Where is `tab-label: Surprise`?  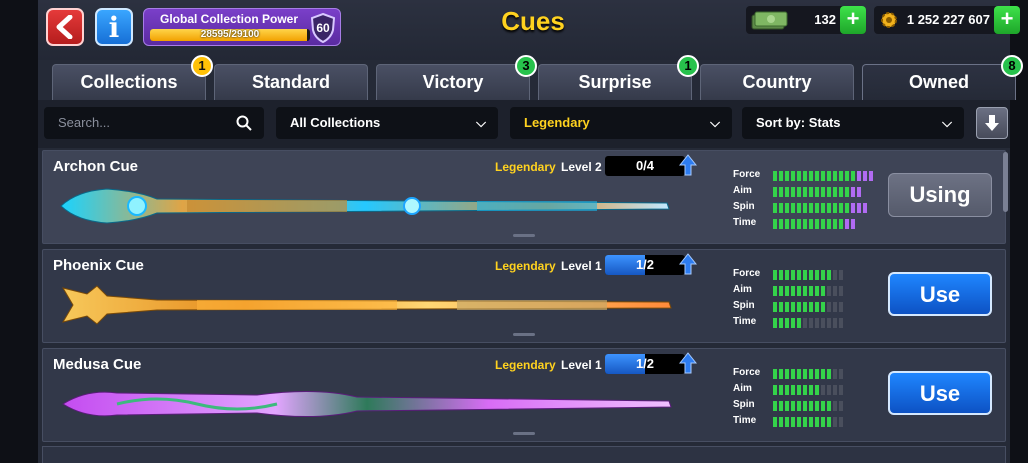
tab-label: Surprise is located at coordinates (615, 82).